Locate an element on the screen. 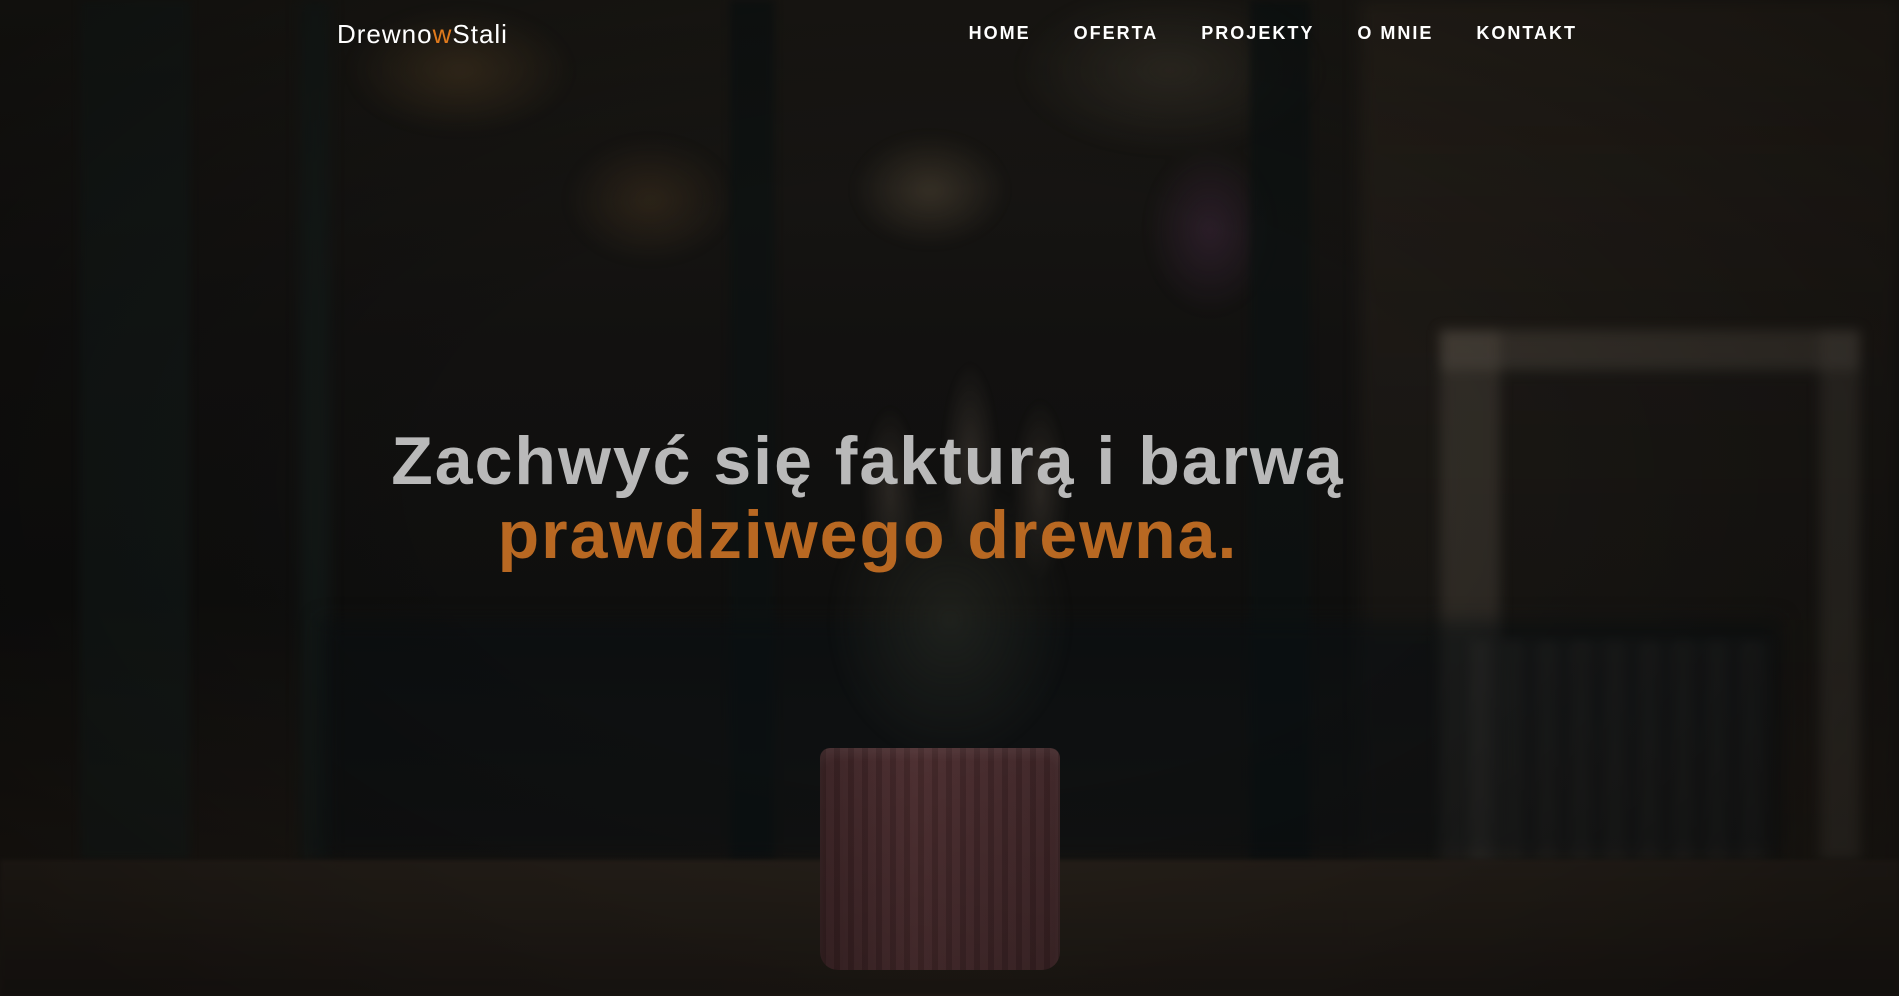  nav-link-home: HOME is located at coordinates (1000, 33).